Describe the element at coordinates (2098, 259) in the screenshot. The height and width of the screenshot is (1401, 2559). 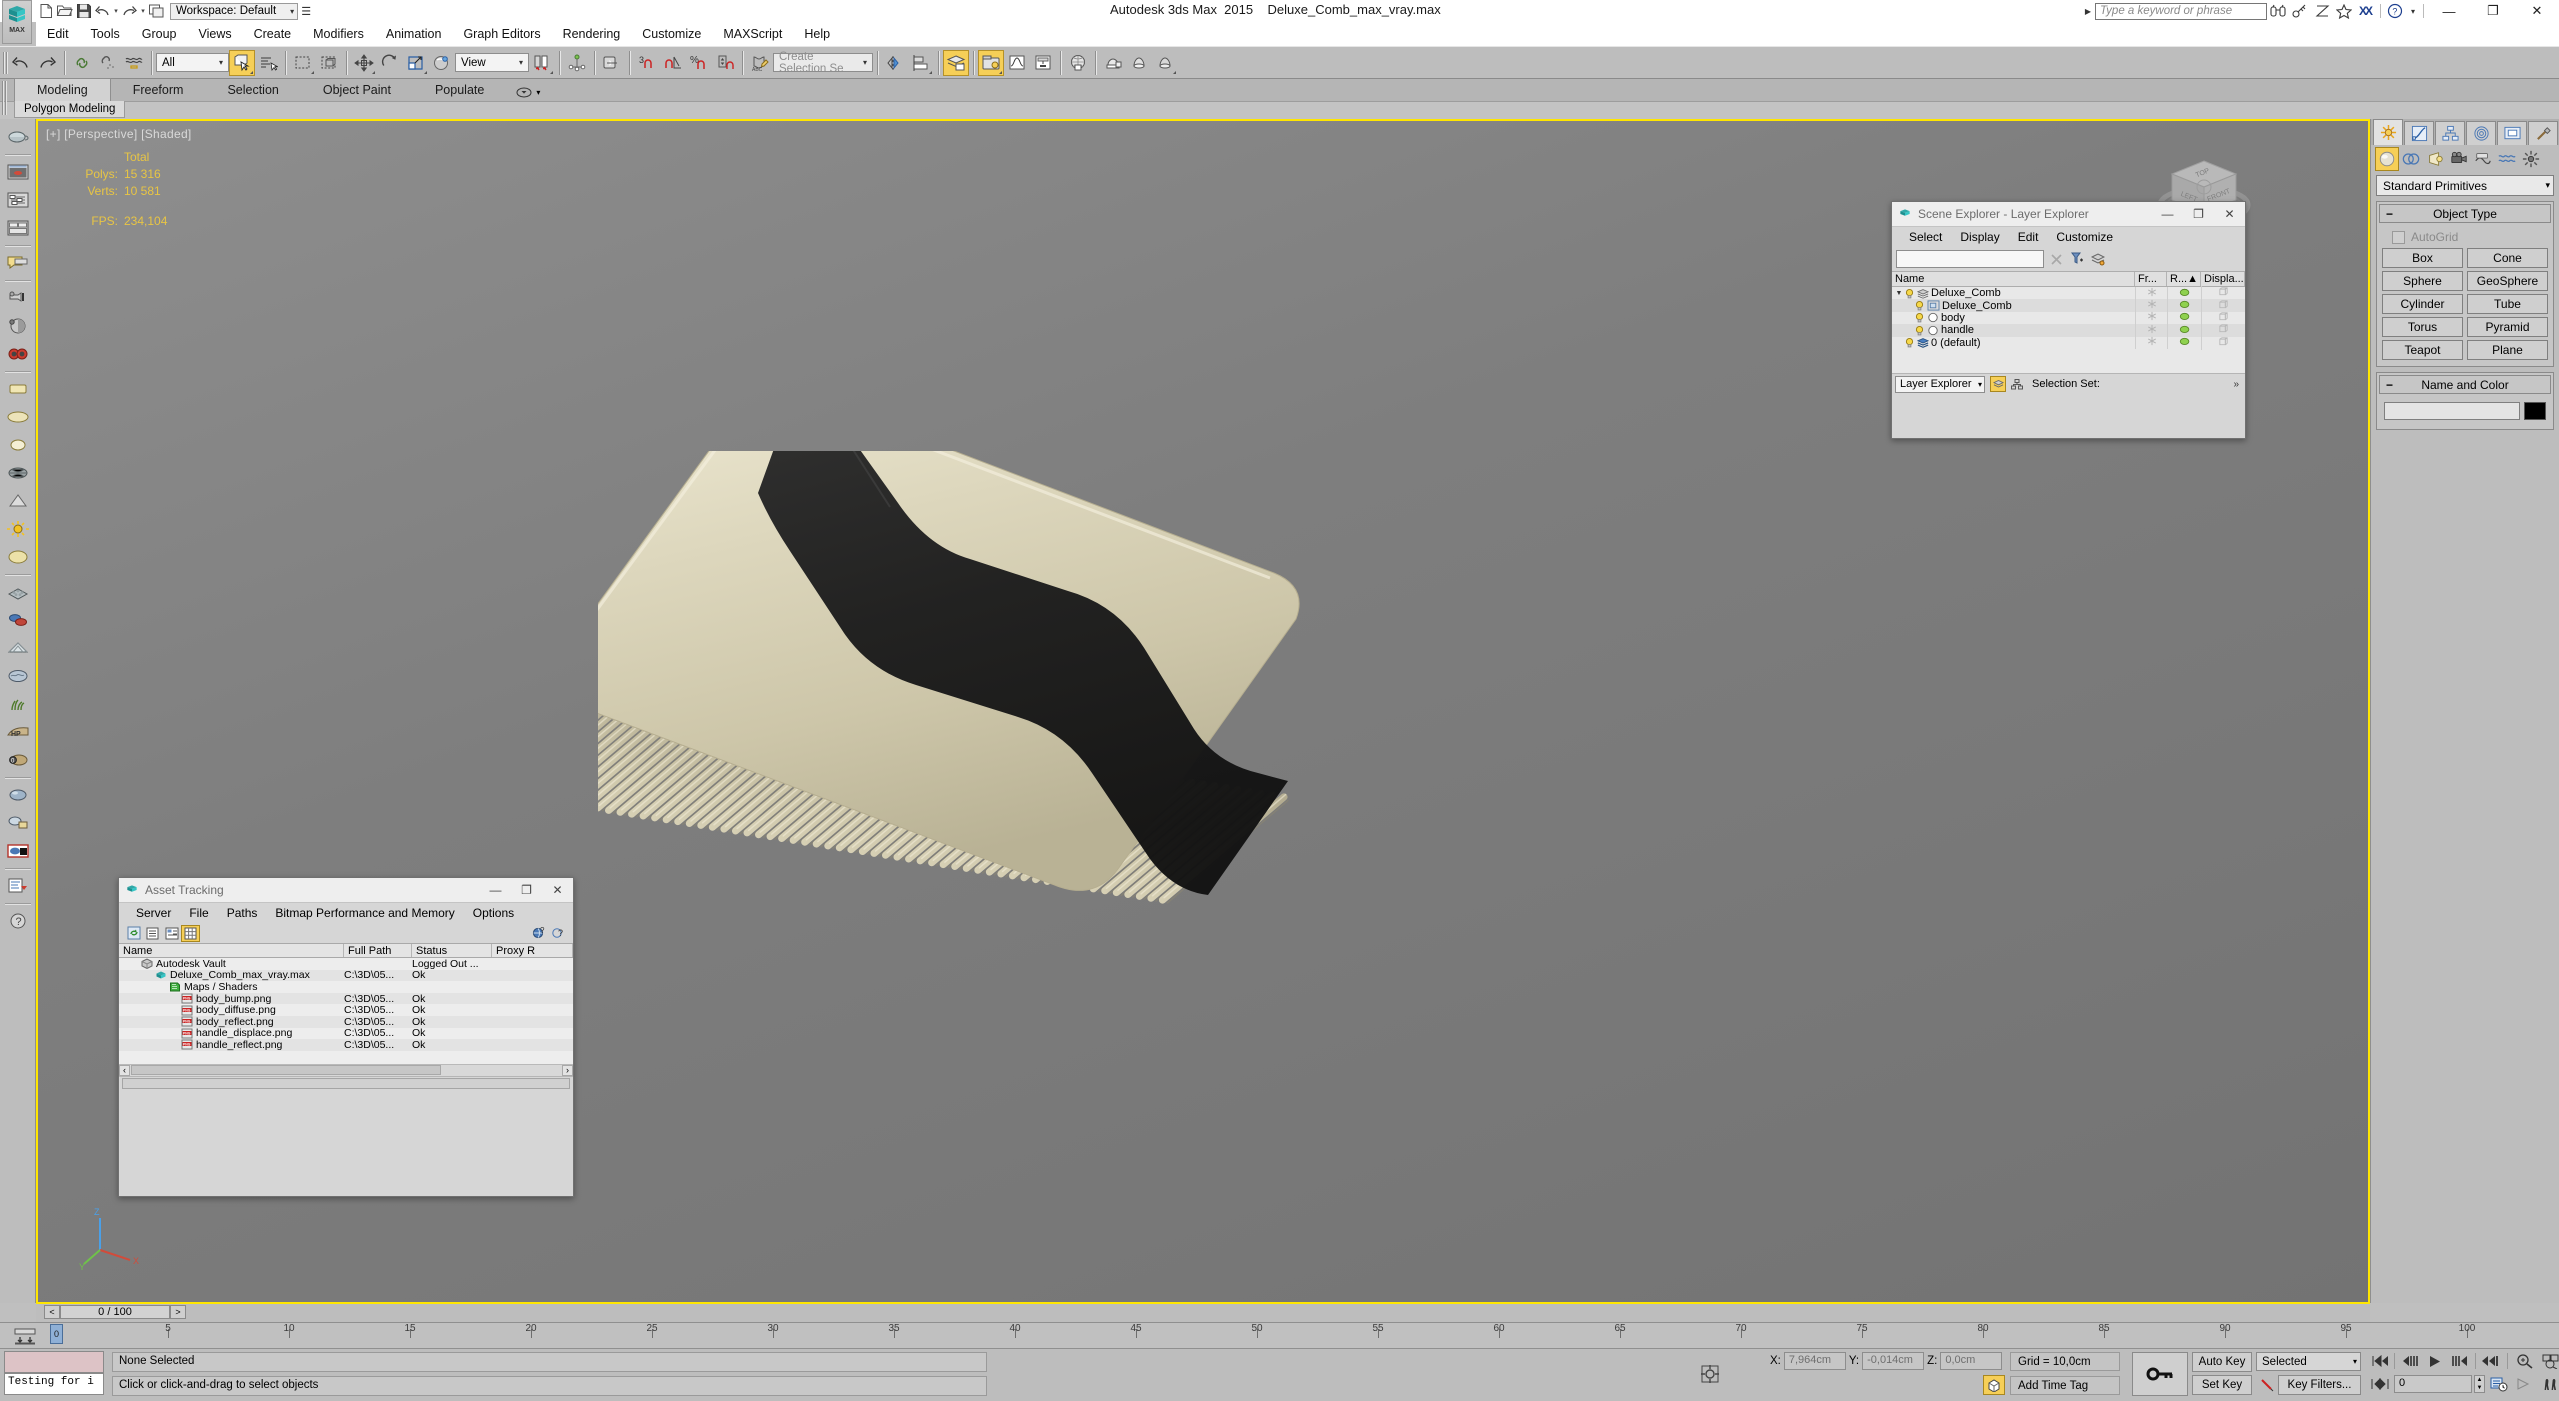
I see `layer-manage-icon` at that location.